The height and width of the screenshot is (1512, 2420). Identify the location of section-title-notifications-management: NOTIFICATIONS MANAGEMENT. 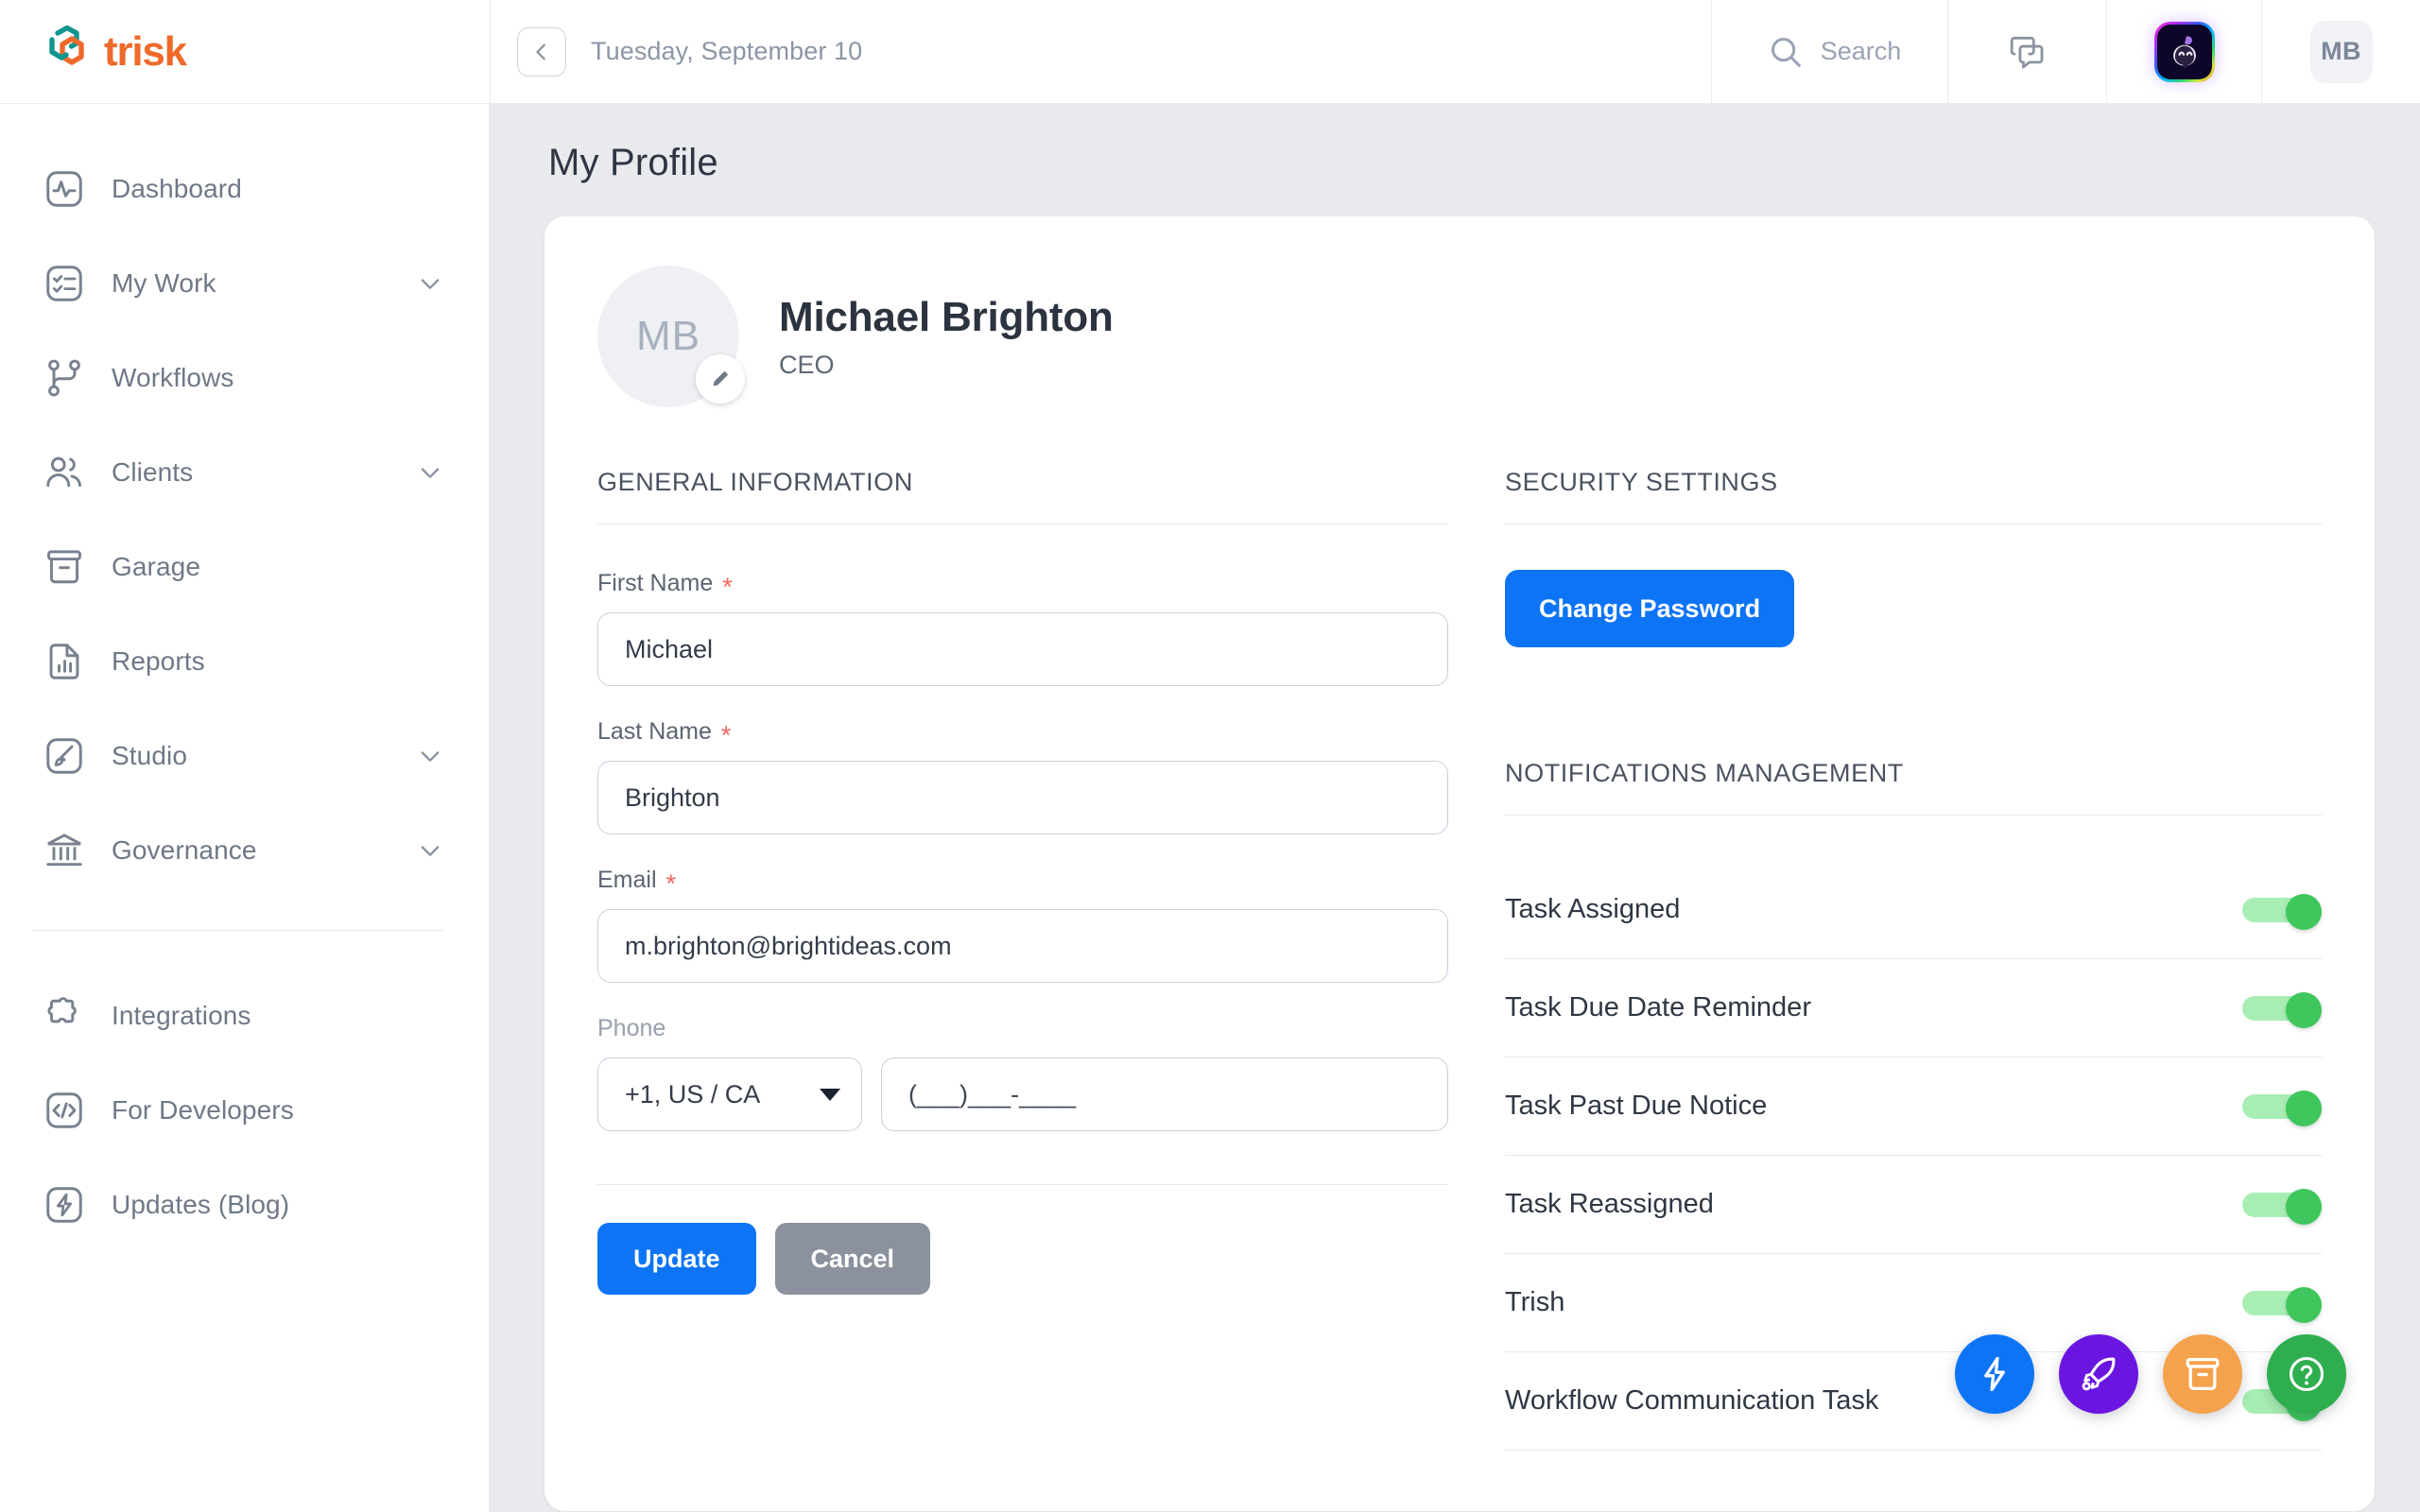
(1914, 787).